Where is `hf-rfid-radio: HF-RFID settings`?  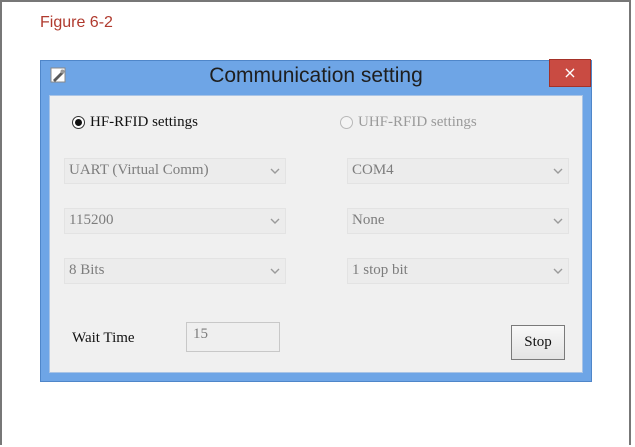 hf-rfid-radio: HF-RFID settings is located at coordinates (135, 122).